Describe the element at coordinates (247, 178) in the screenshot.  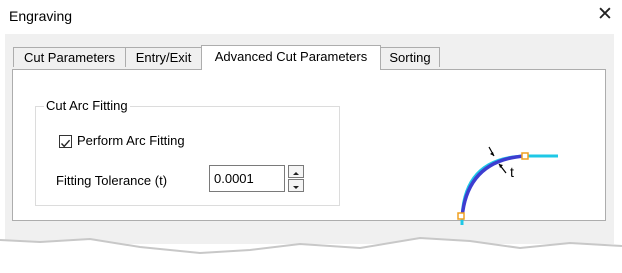
I see `fitting-tolerance-input` at that location.